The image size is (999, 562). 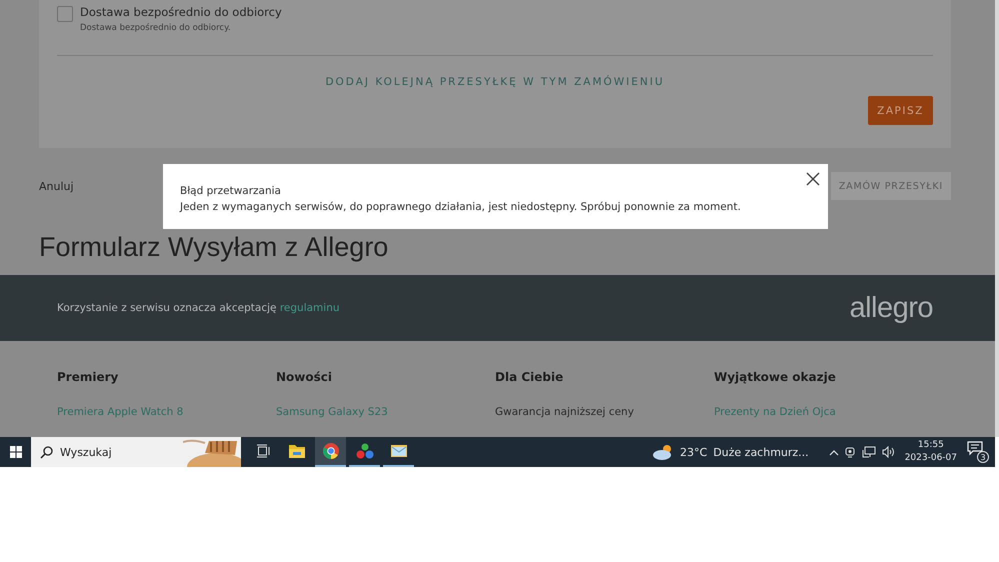 What do you see at coordinates (88, 377) in the screenshot?
I see `column-heading: Premiery` at bounding box center [88, 377].